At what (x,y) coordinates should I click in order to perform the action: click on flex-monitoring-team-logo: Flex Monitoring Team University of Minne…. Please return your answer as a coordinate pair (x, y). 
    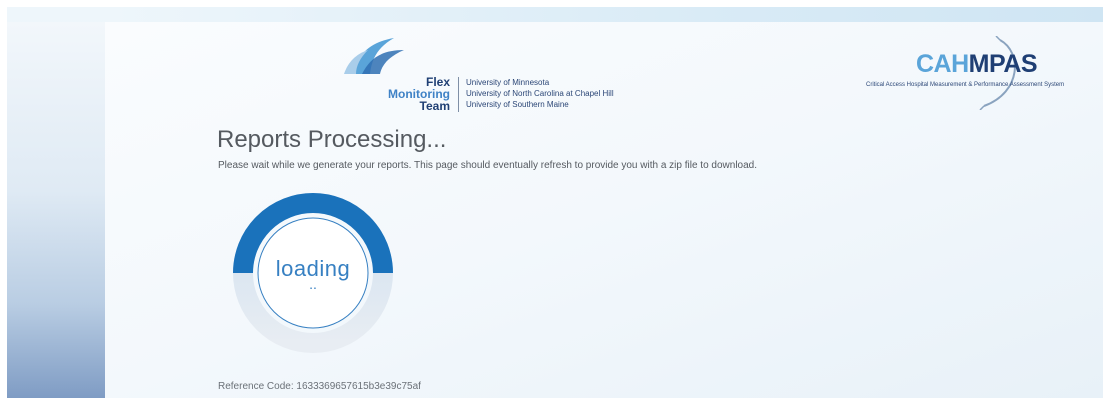
    Looking at the image, I should click on (457, 77).